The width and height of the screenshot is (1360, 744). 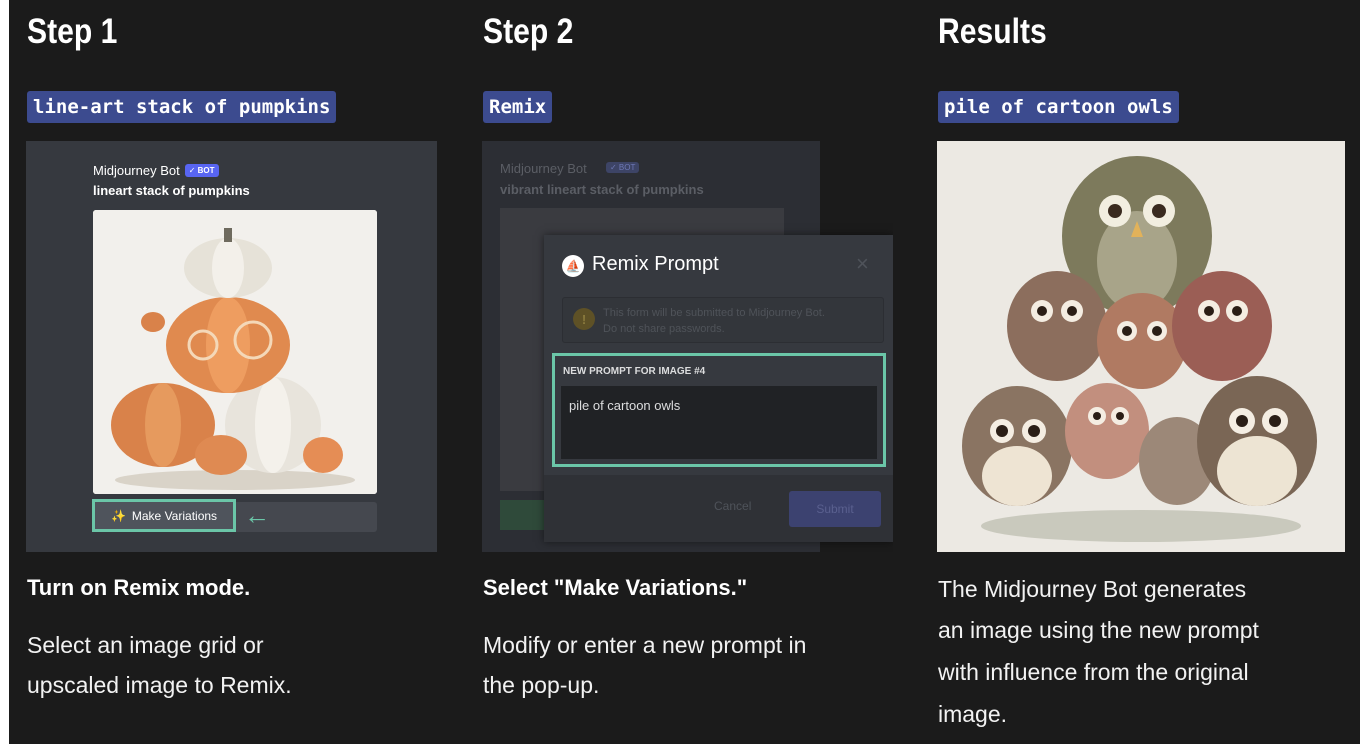 I want to click on warning-icon: !, so click(x=584, y=319).